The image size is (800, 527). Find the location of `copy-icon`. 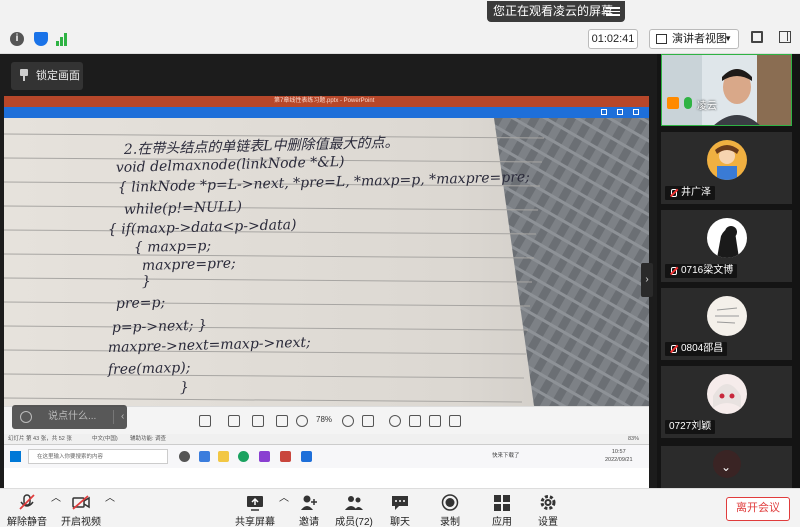

copy-icon is located at coordinates (258, 421).